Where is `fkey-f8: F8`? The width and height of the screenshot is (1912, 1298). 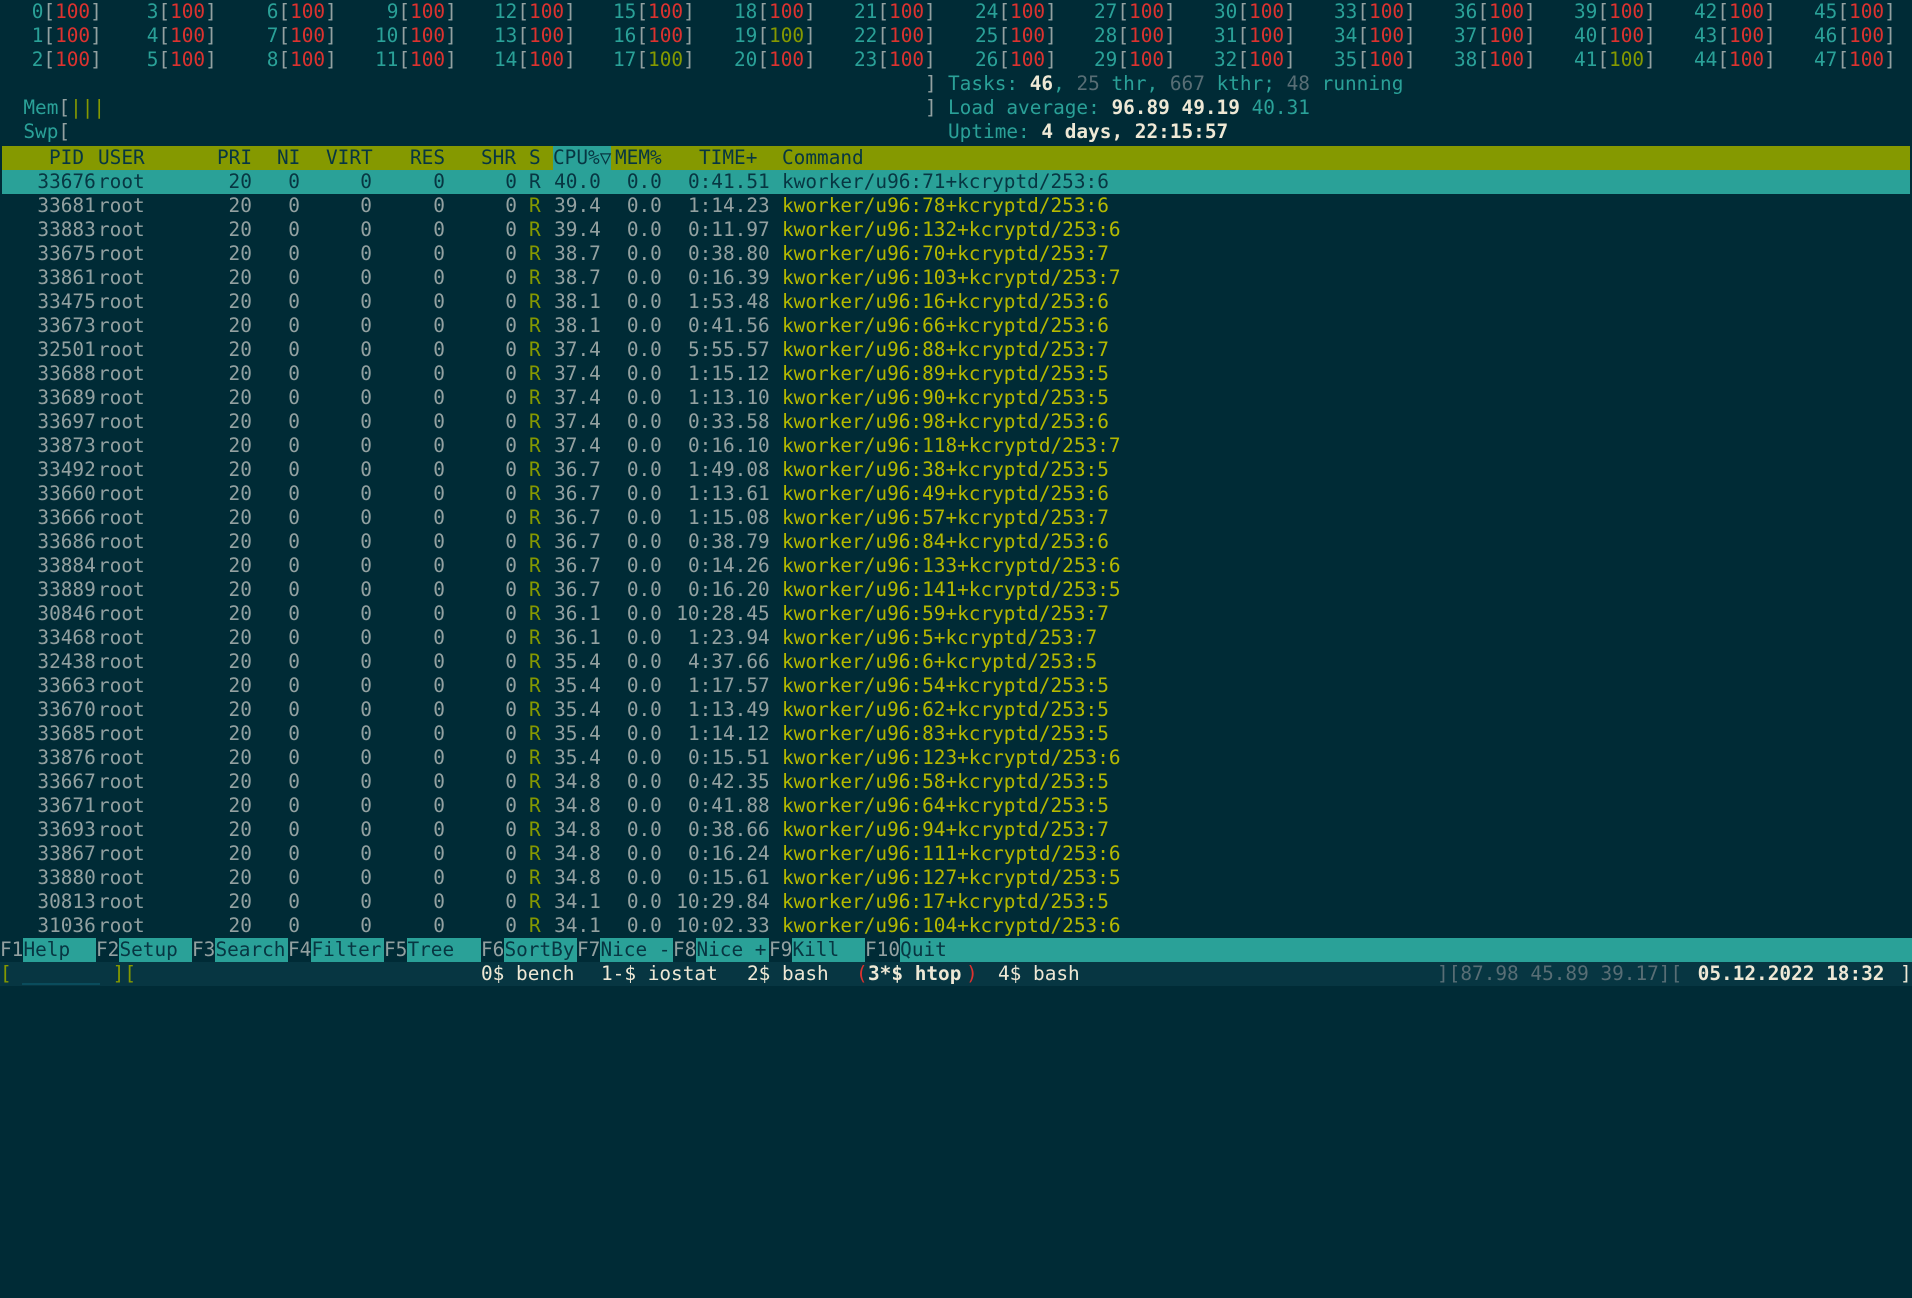
fkey-f8: F8 is located at coordinates (685, 950).